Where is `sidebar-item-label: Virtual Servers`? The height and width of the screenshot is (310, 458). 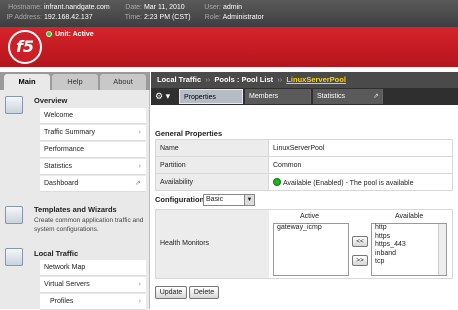 sidebar-item-label: Virtual Servers is located at coordinates (67, 284).